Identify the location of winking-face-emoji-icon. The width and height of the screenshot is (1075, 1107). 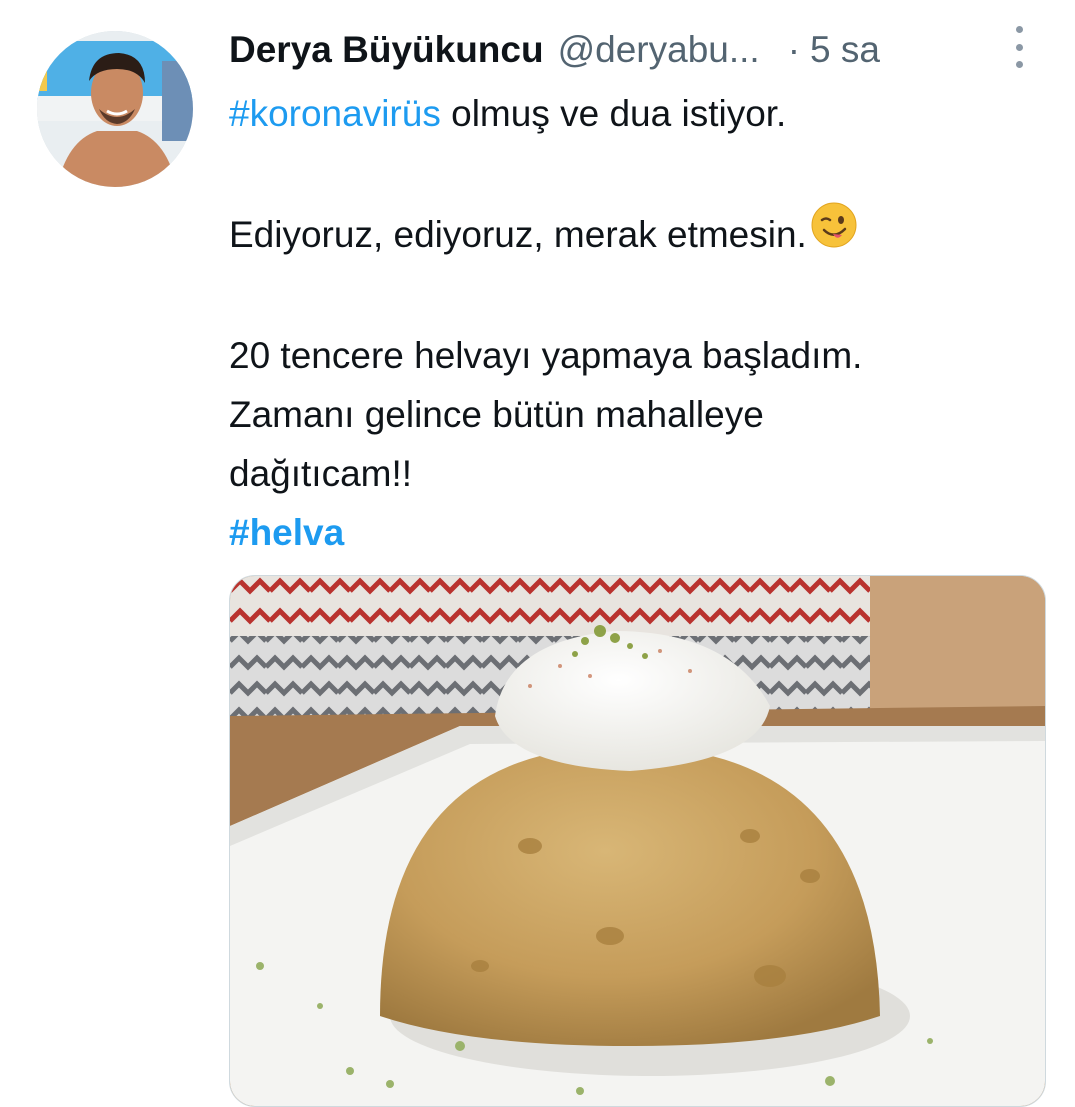
(834, 233).